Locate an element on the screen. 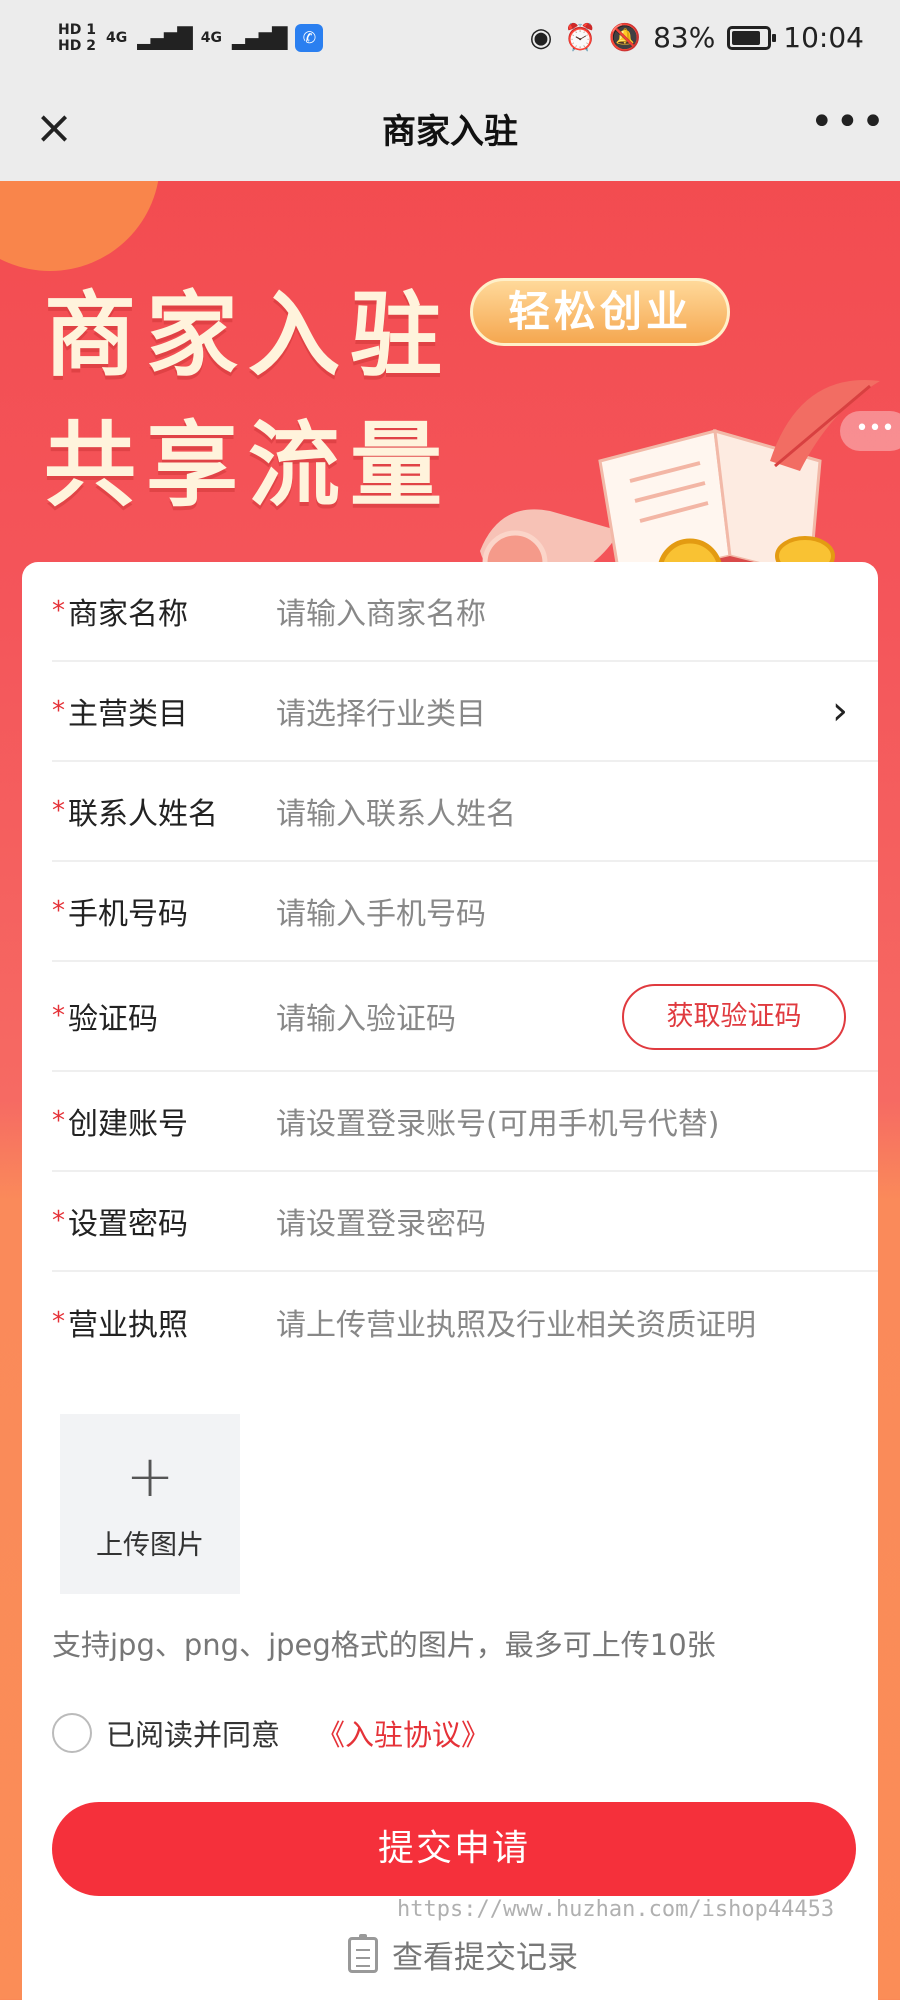  agreement-row: 已阅读并同意 《入驻协议》 is located at coordinates (271, 1733).